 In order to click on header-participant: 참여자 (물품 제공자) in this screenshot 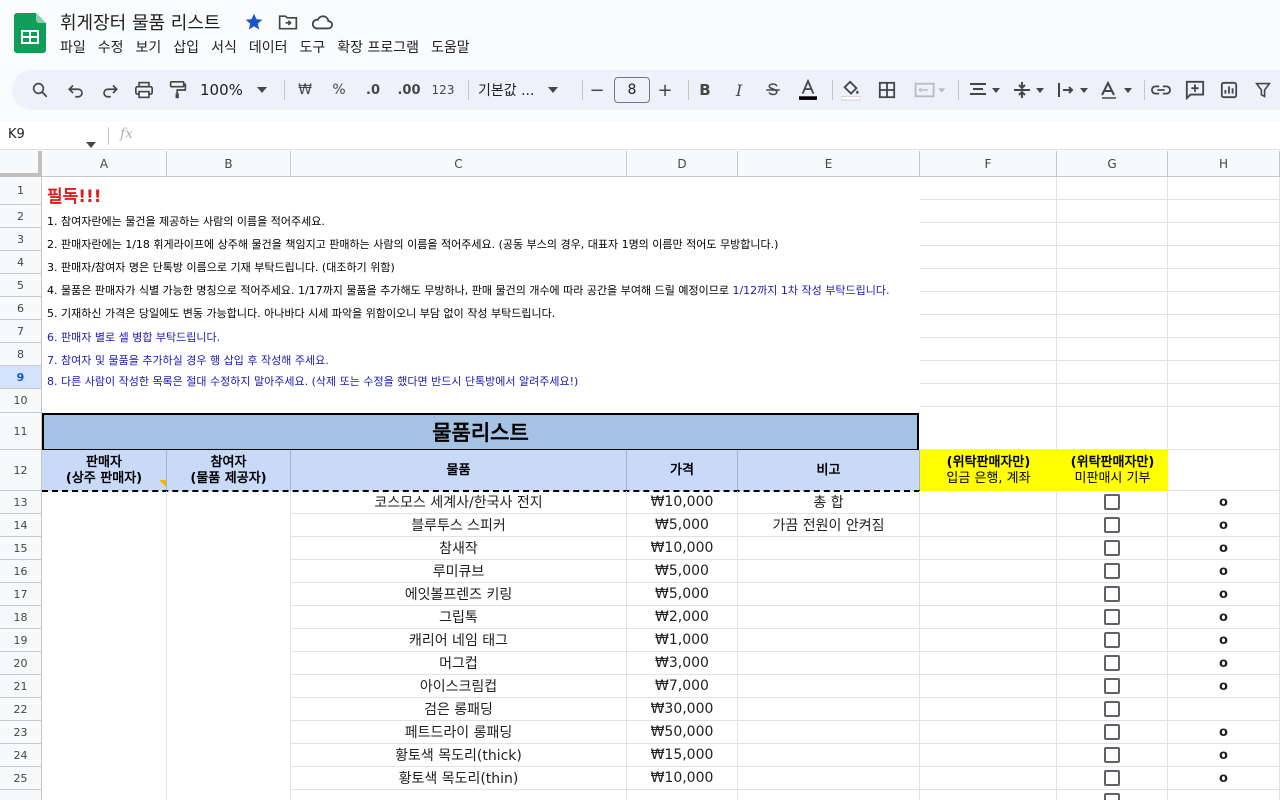, I will do `click(229, 470)`.